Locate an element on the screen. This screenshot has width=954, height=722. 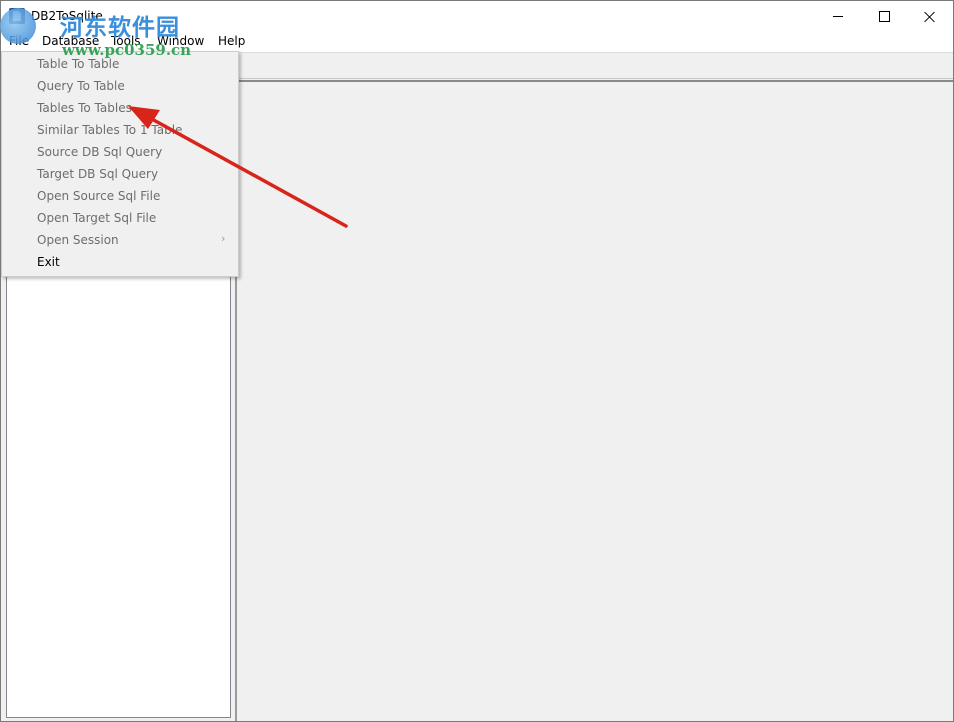
arrow-shaft is located at coordinates (248, 172).